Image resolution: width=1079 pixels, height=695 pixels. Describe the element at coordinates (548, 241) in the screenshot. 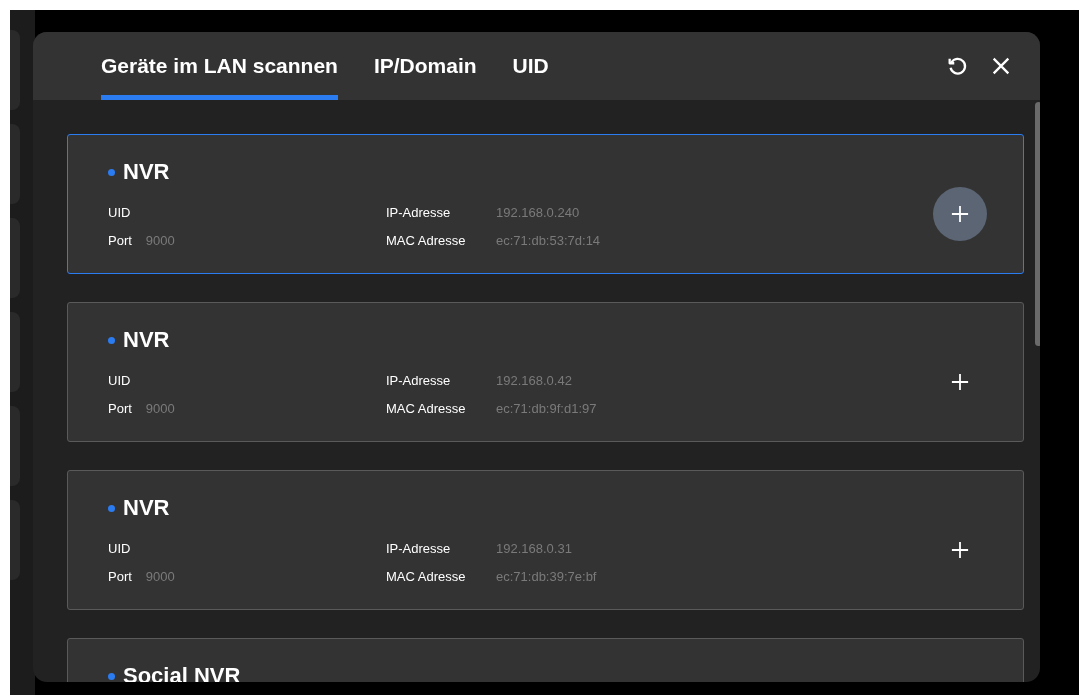

I see `field-value: ec:71:db:53:7d:14` at that location.